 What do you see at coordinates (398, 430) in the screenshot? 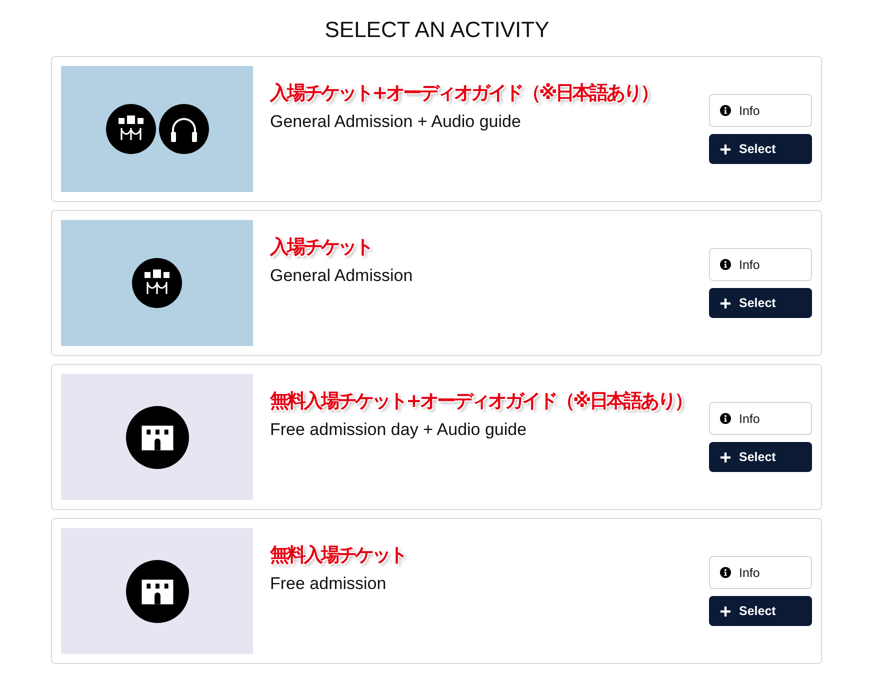
I see `activity-name: Free admission day + Audio guide` at bounding box center [398, 430].